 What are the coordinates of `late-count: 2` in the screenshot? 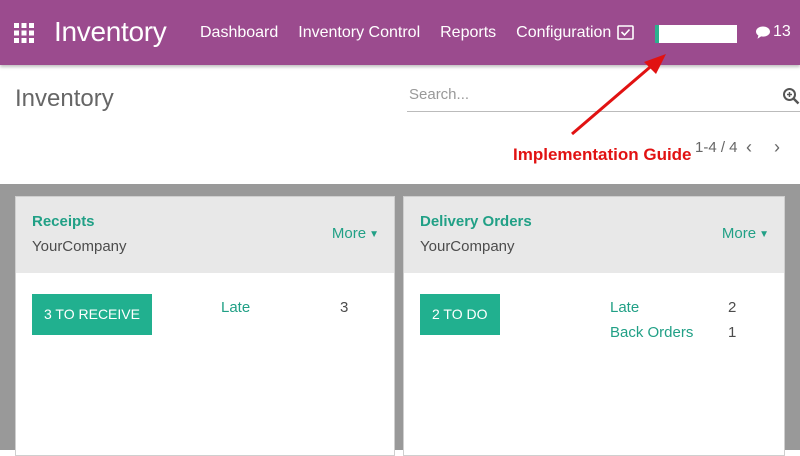 It's located at (732, 307).